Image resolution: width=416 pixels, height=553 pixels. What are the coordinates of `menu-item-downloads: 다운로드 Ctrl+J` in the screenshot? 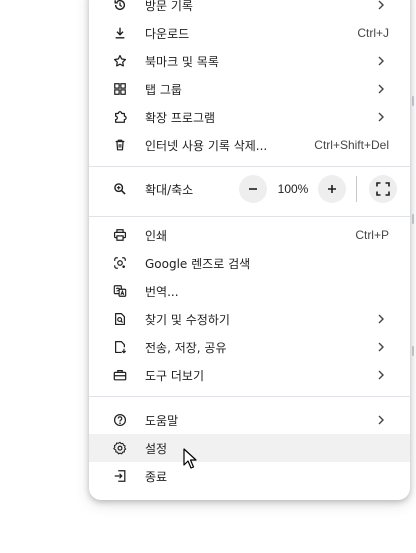 It's located at (249, 33).